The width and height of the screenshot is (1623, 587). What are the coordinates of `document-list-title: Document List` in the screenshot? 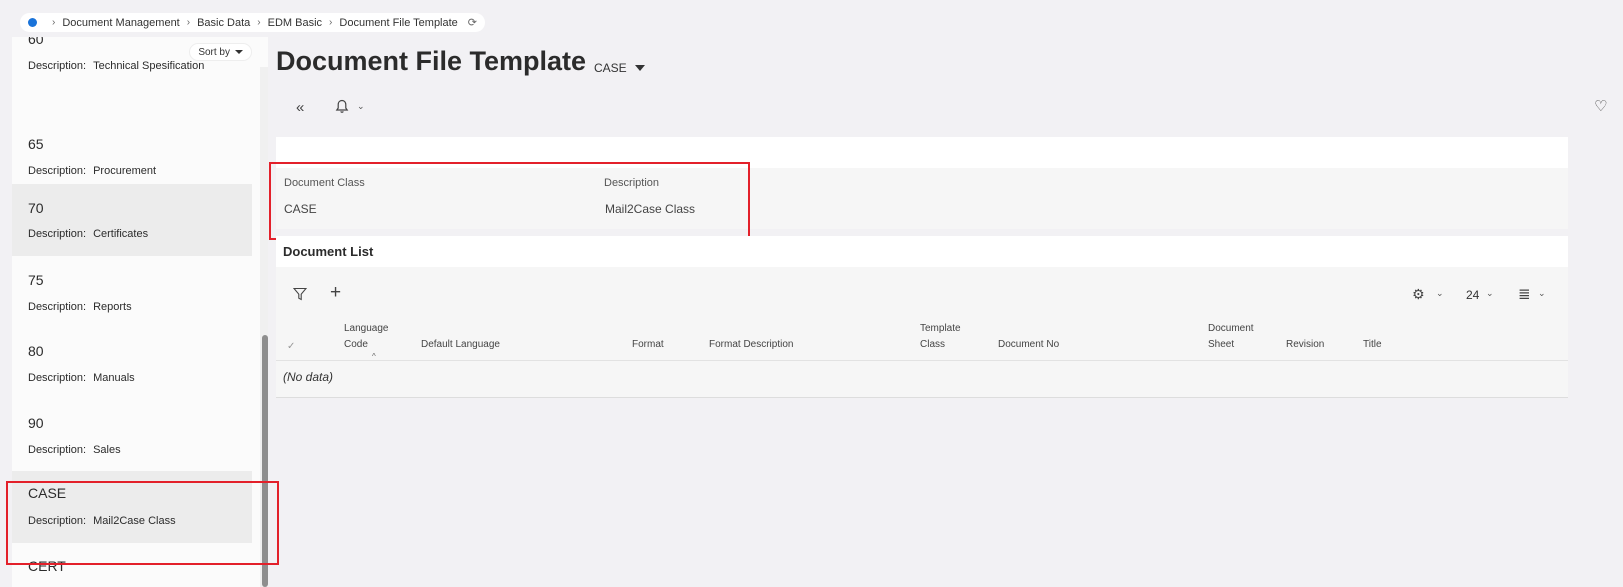 It's located at (328, 251).